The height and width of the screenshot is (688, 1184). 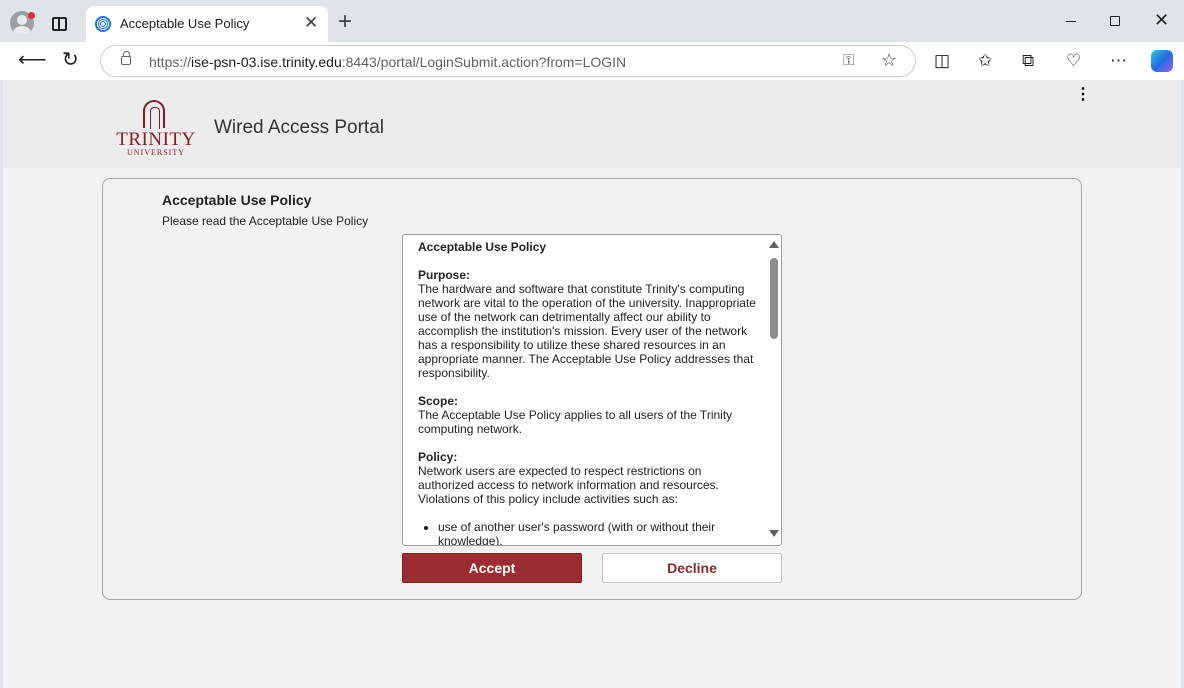 I want to click on back-arrow-icon: ⟵, so click(x=32, y=60).